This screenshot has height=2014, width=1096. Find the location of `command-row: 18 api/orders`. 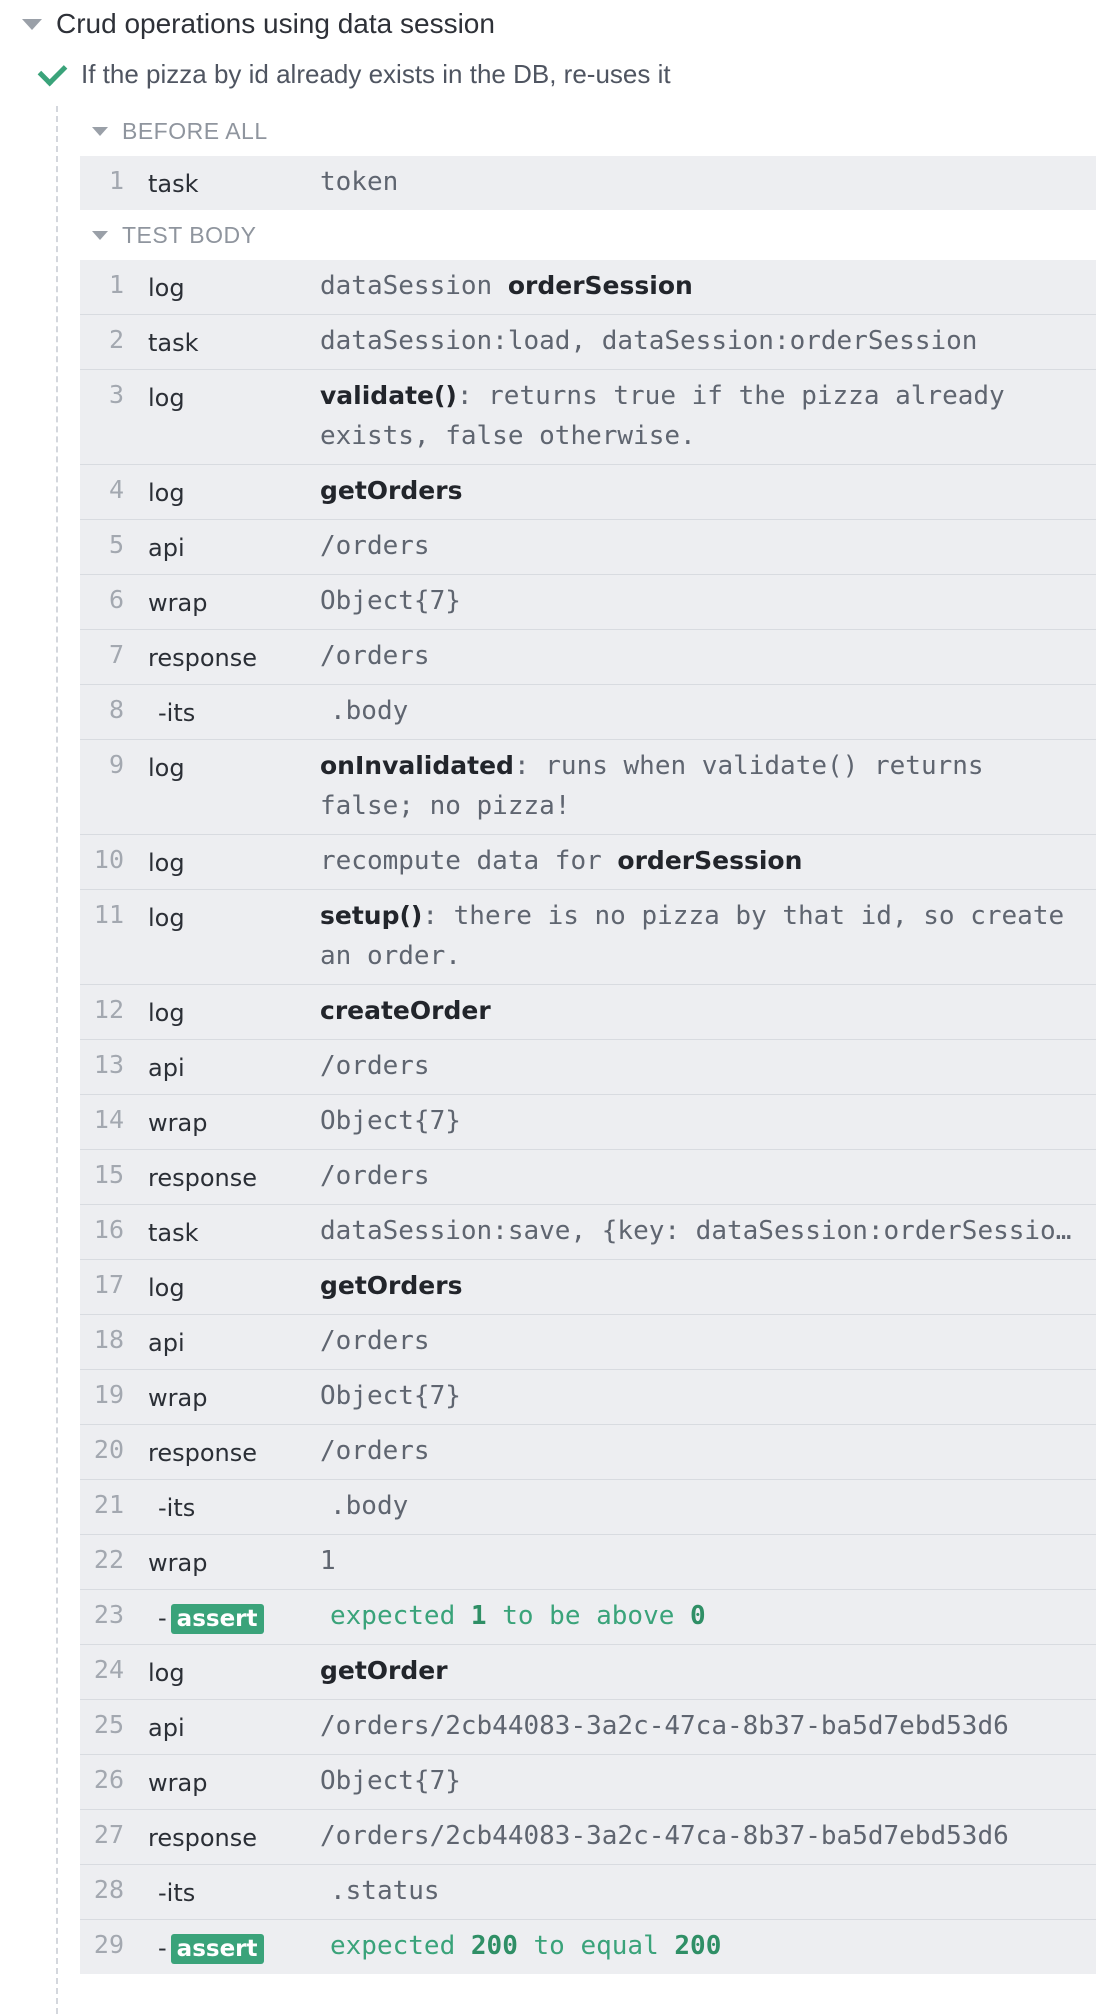

command-row: 18 api/orders is located at coordinates (588, 1342).